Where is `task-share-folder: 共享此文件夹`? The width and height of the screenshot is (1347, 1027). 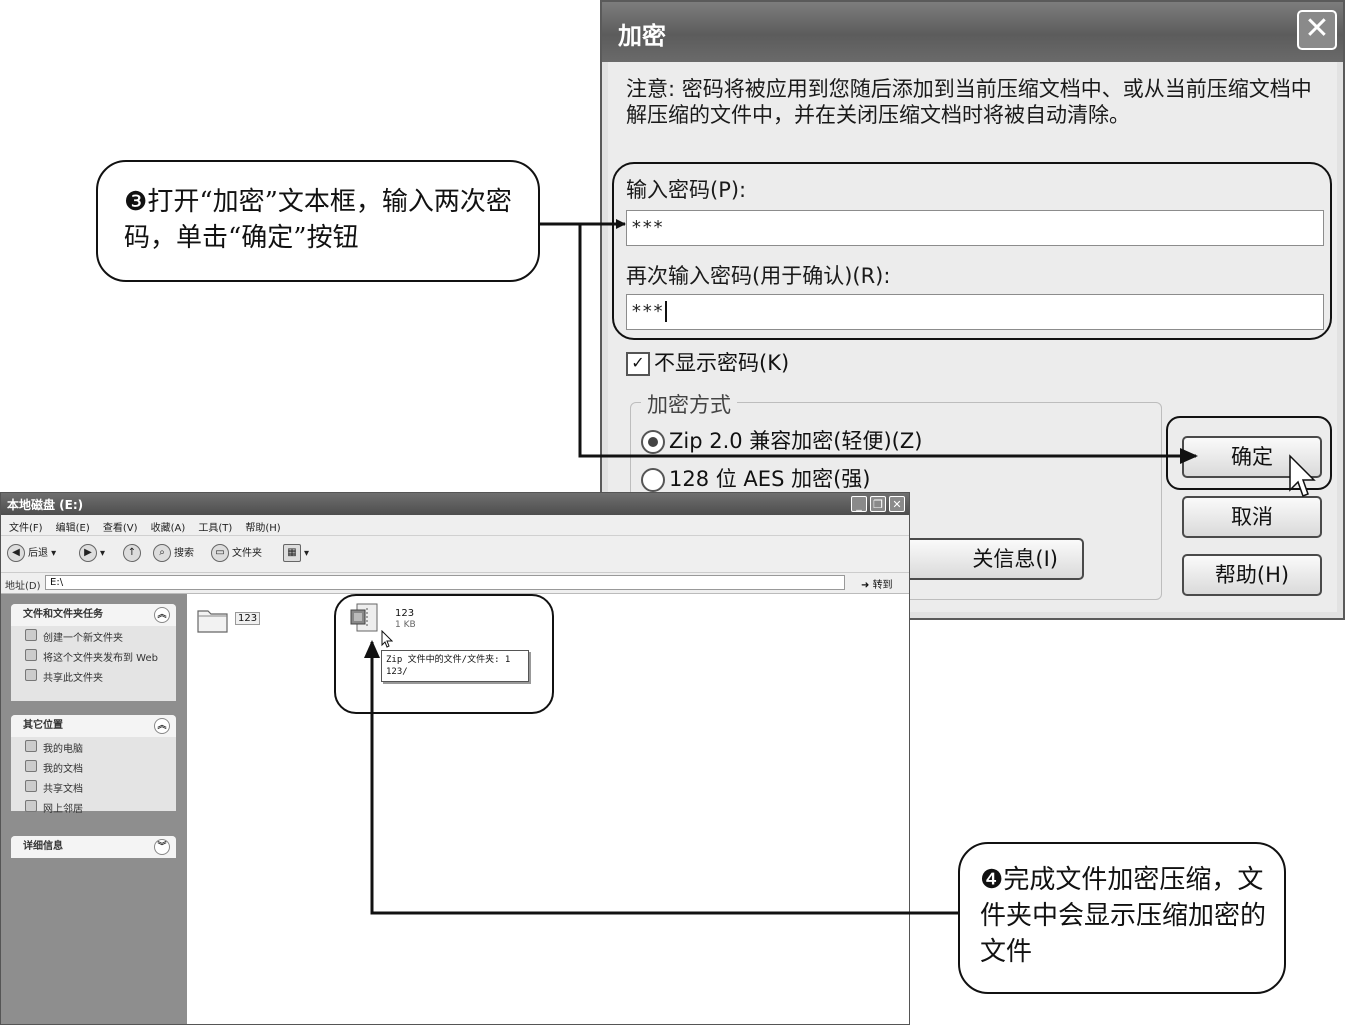
task-share-folder: 共享此文件夹 is located at coordinates (93, 676).